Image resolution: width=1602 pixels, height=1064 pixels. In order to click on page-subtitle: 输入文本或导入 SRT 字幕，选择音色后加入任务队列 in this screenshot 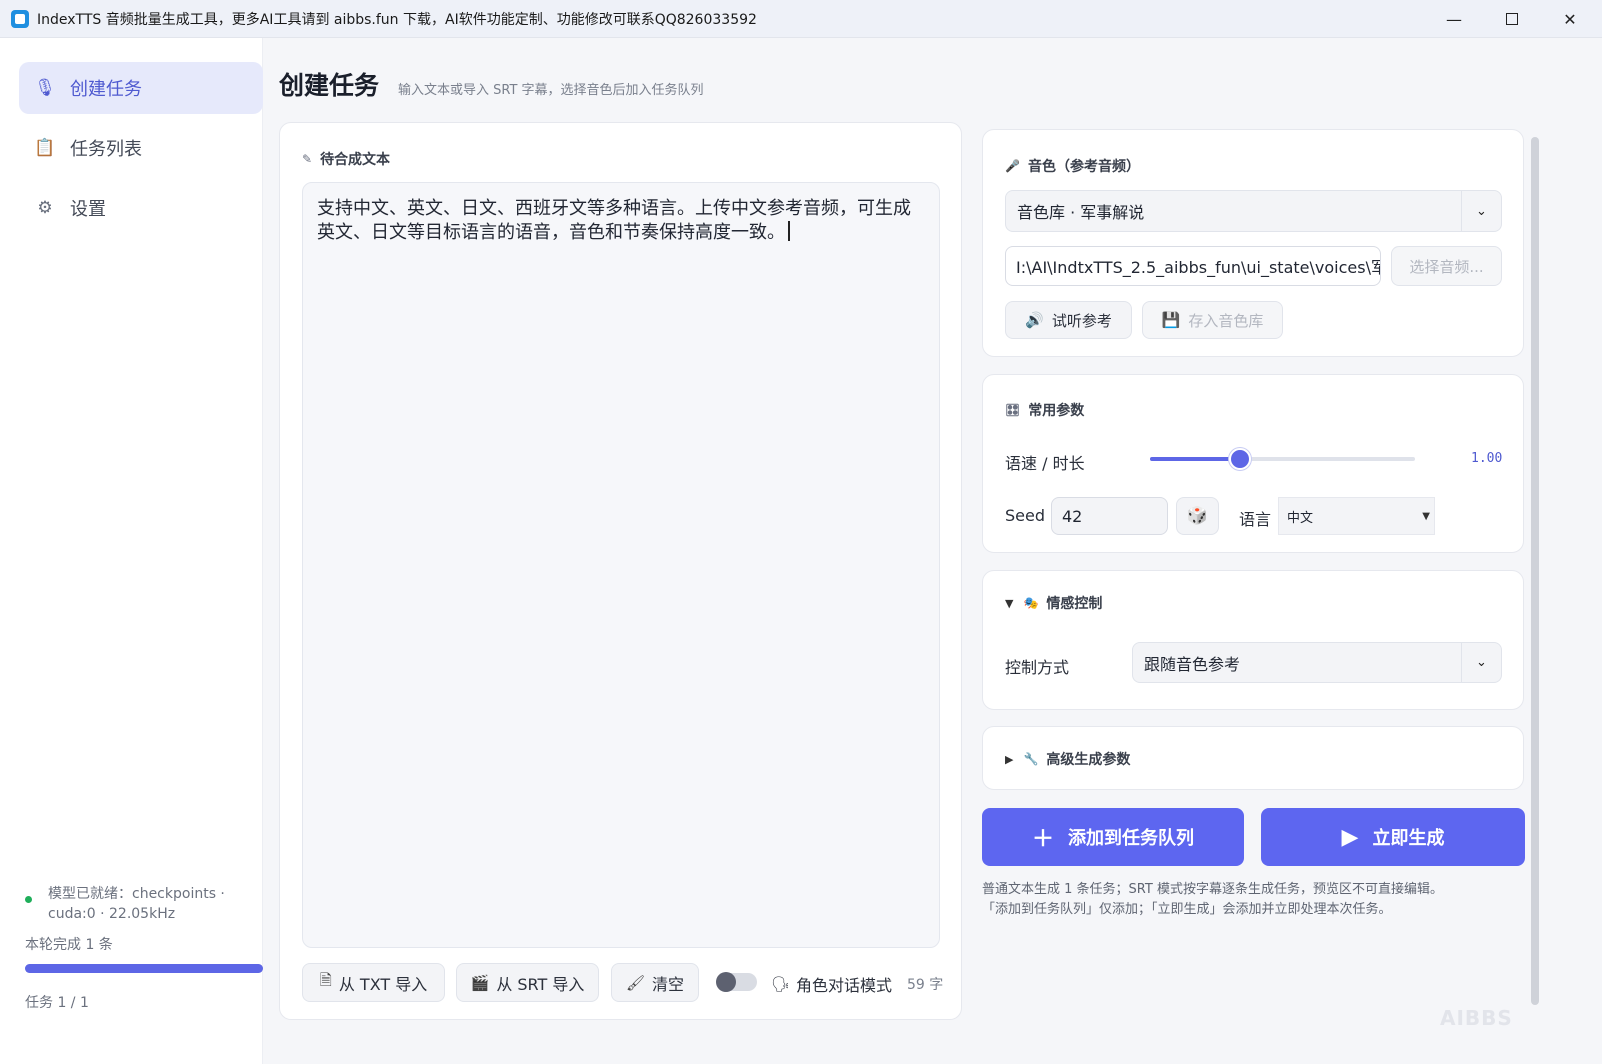, I will do `click(551, 90)`.